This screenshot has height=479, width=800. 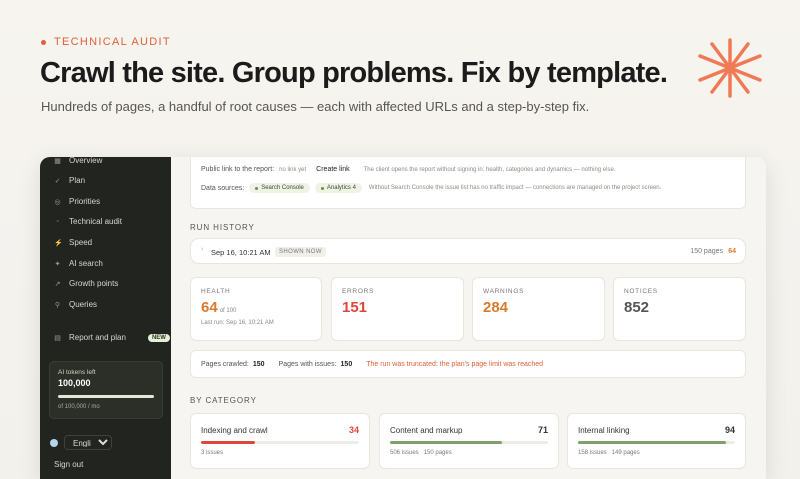 What do you see at coordinates (57, 305) in the screenshot?
I see `search-icon: ⚲` at bounding box center [57, 305].